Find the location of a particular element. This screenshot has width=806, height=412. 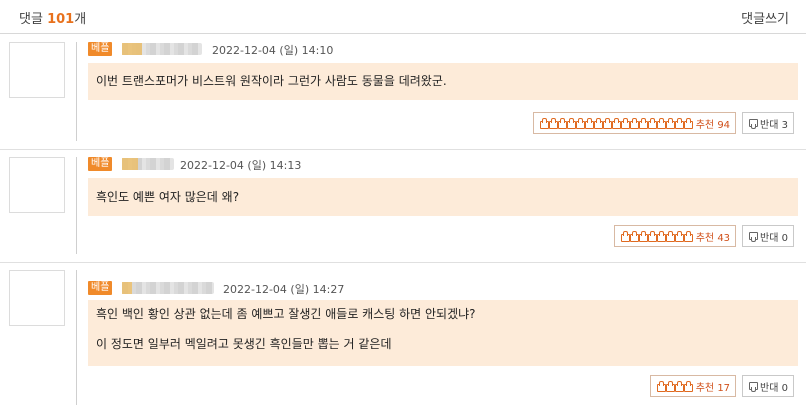

recommend-label: 추천 94 is located at coordinates (713, 125).